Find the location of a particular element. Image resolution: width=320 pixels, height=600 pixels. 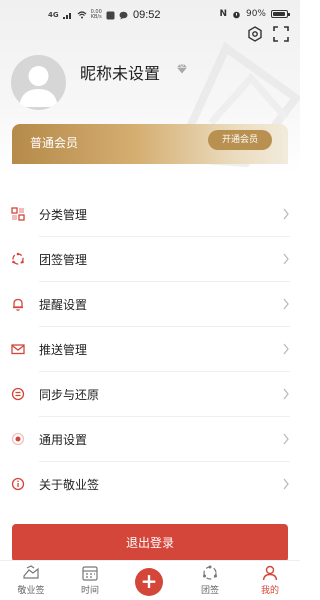

vip-diamond-icon is located at coordinates (182, 69).